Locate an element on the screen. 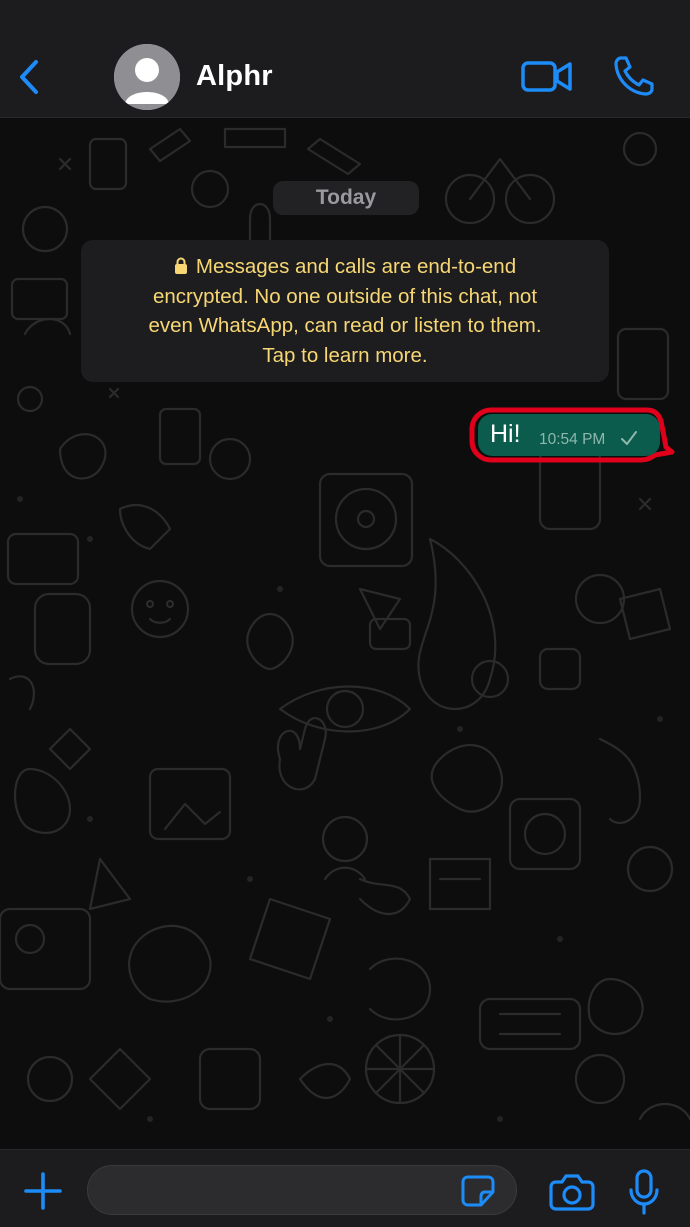  video-call-button is located at coordinates (547, 77).